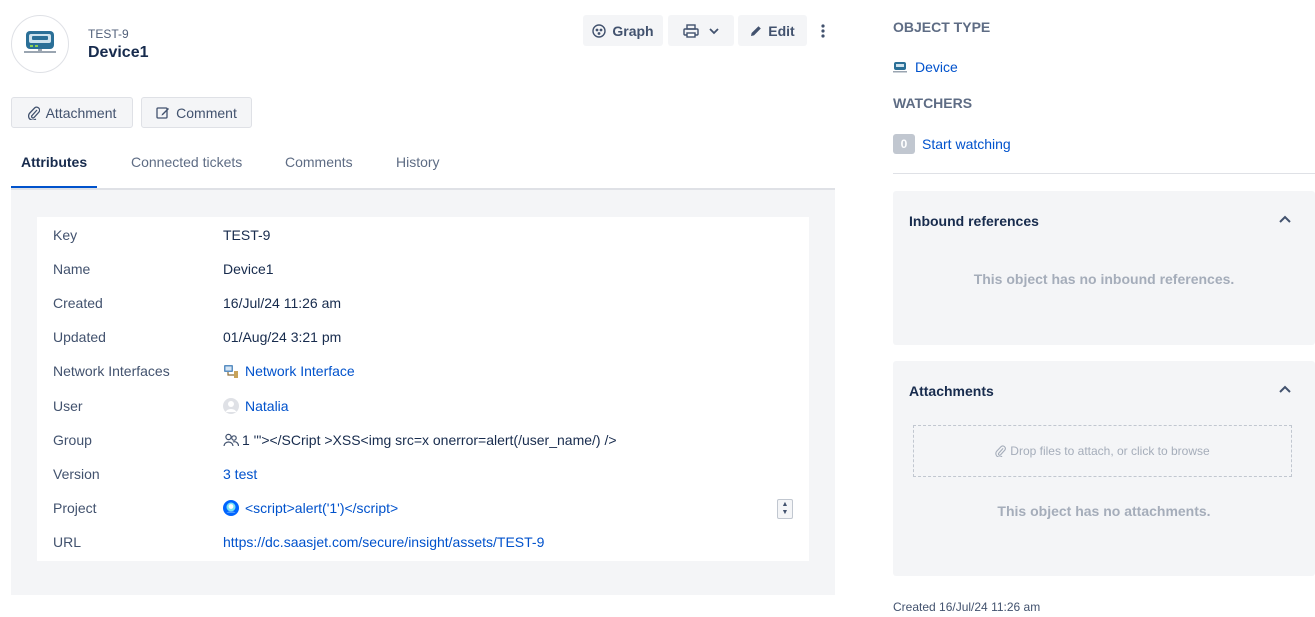  Describe the element at coordinates (111, 371) in the screenshot. I see `attribute-label: Network Interfaces` at that location.